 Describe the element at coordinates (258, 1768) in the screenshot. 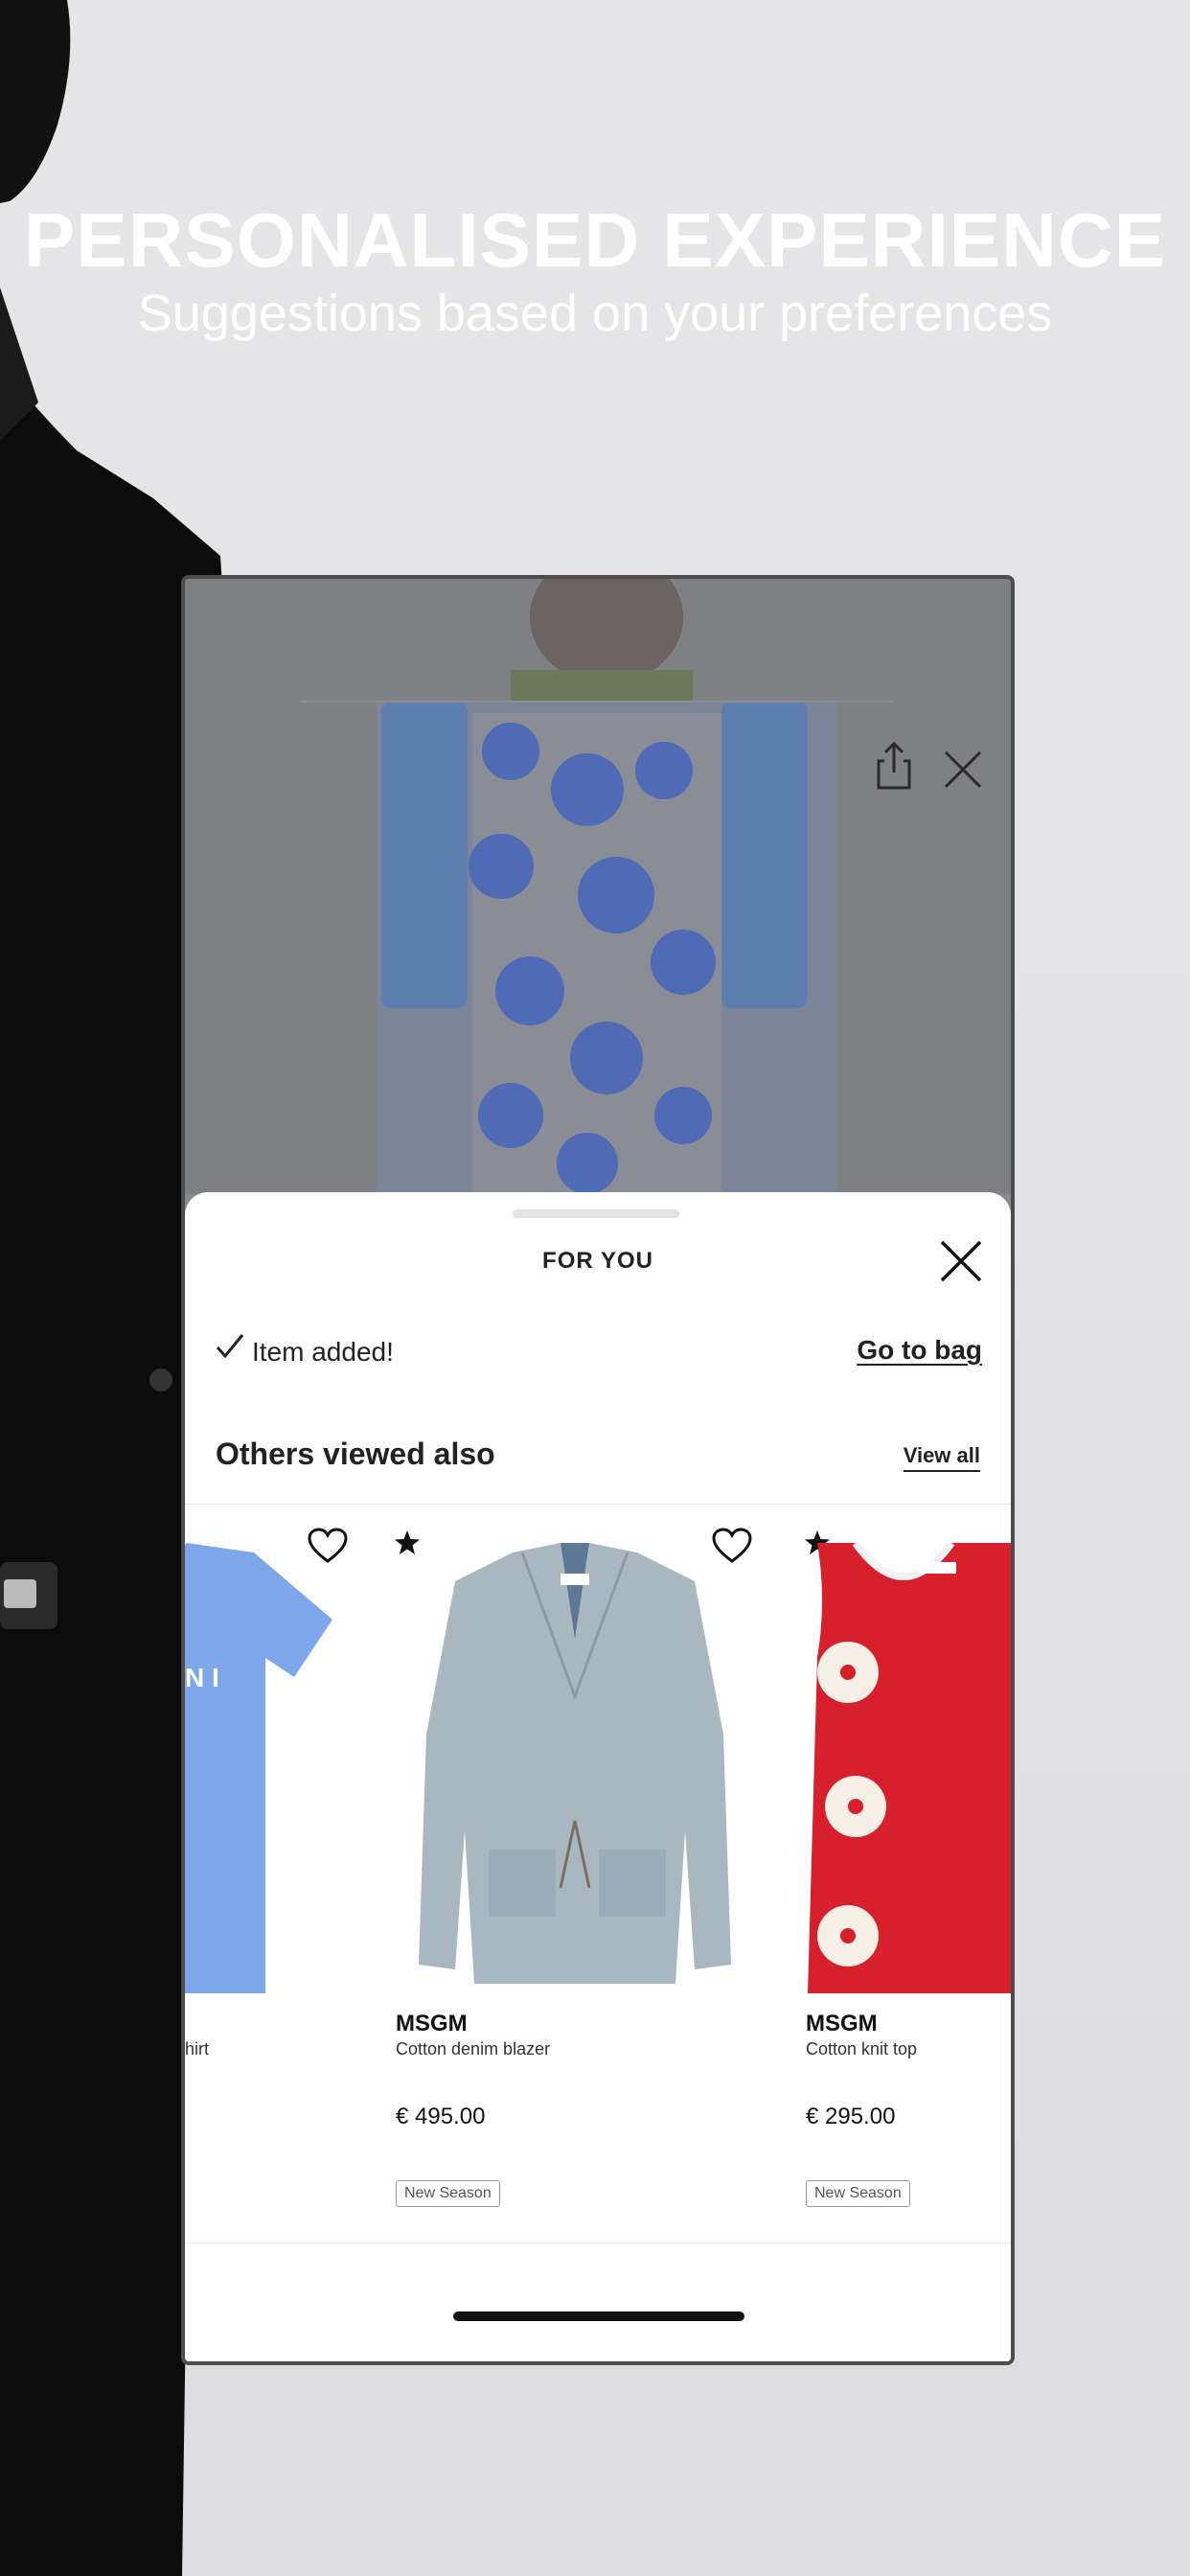

I see `product-image: N I` at that location.